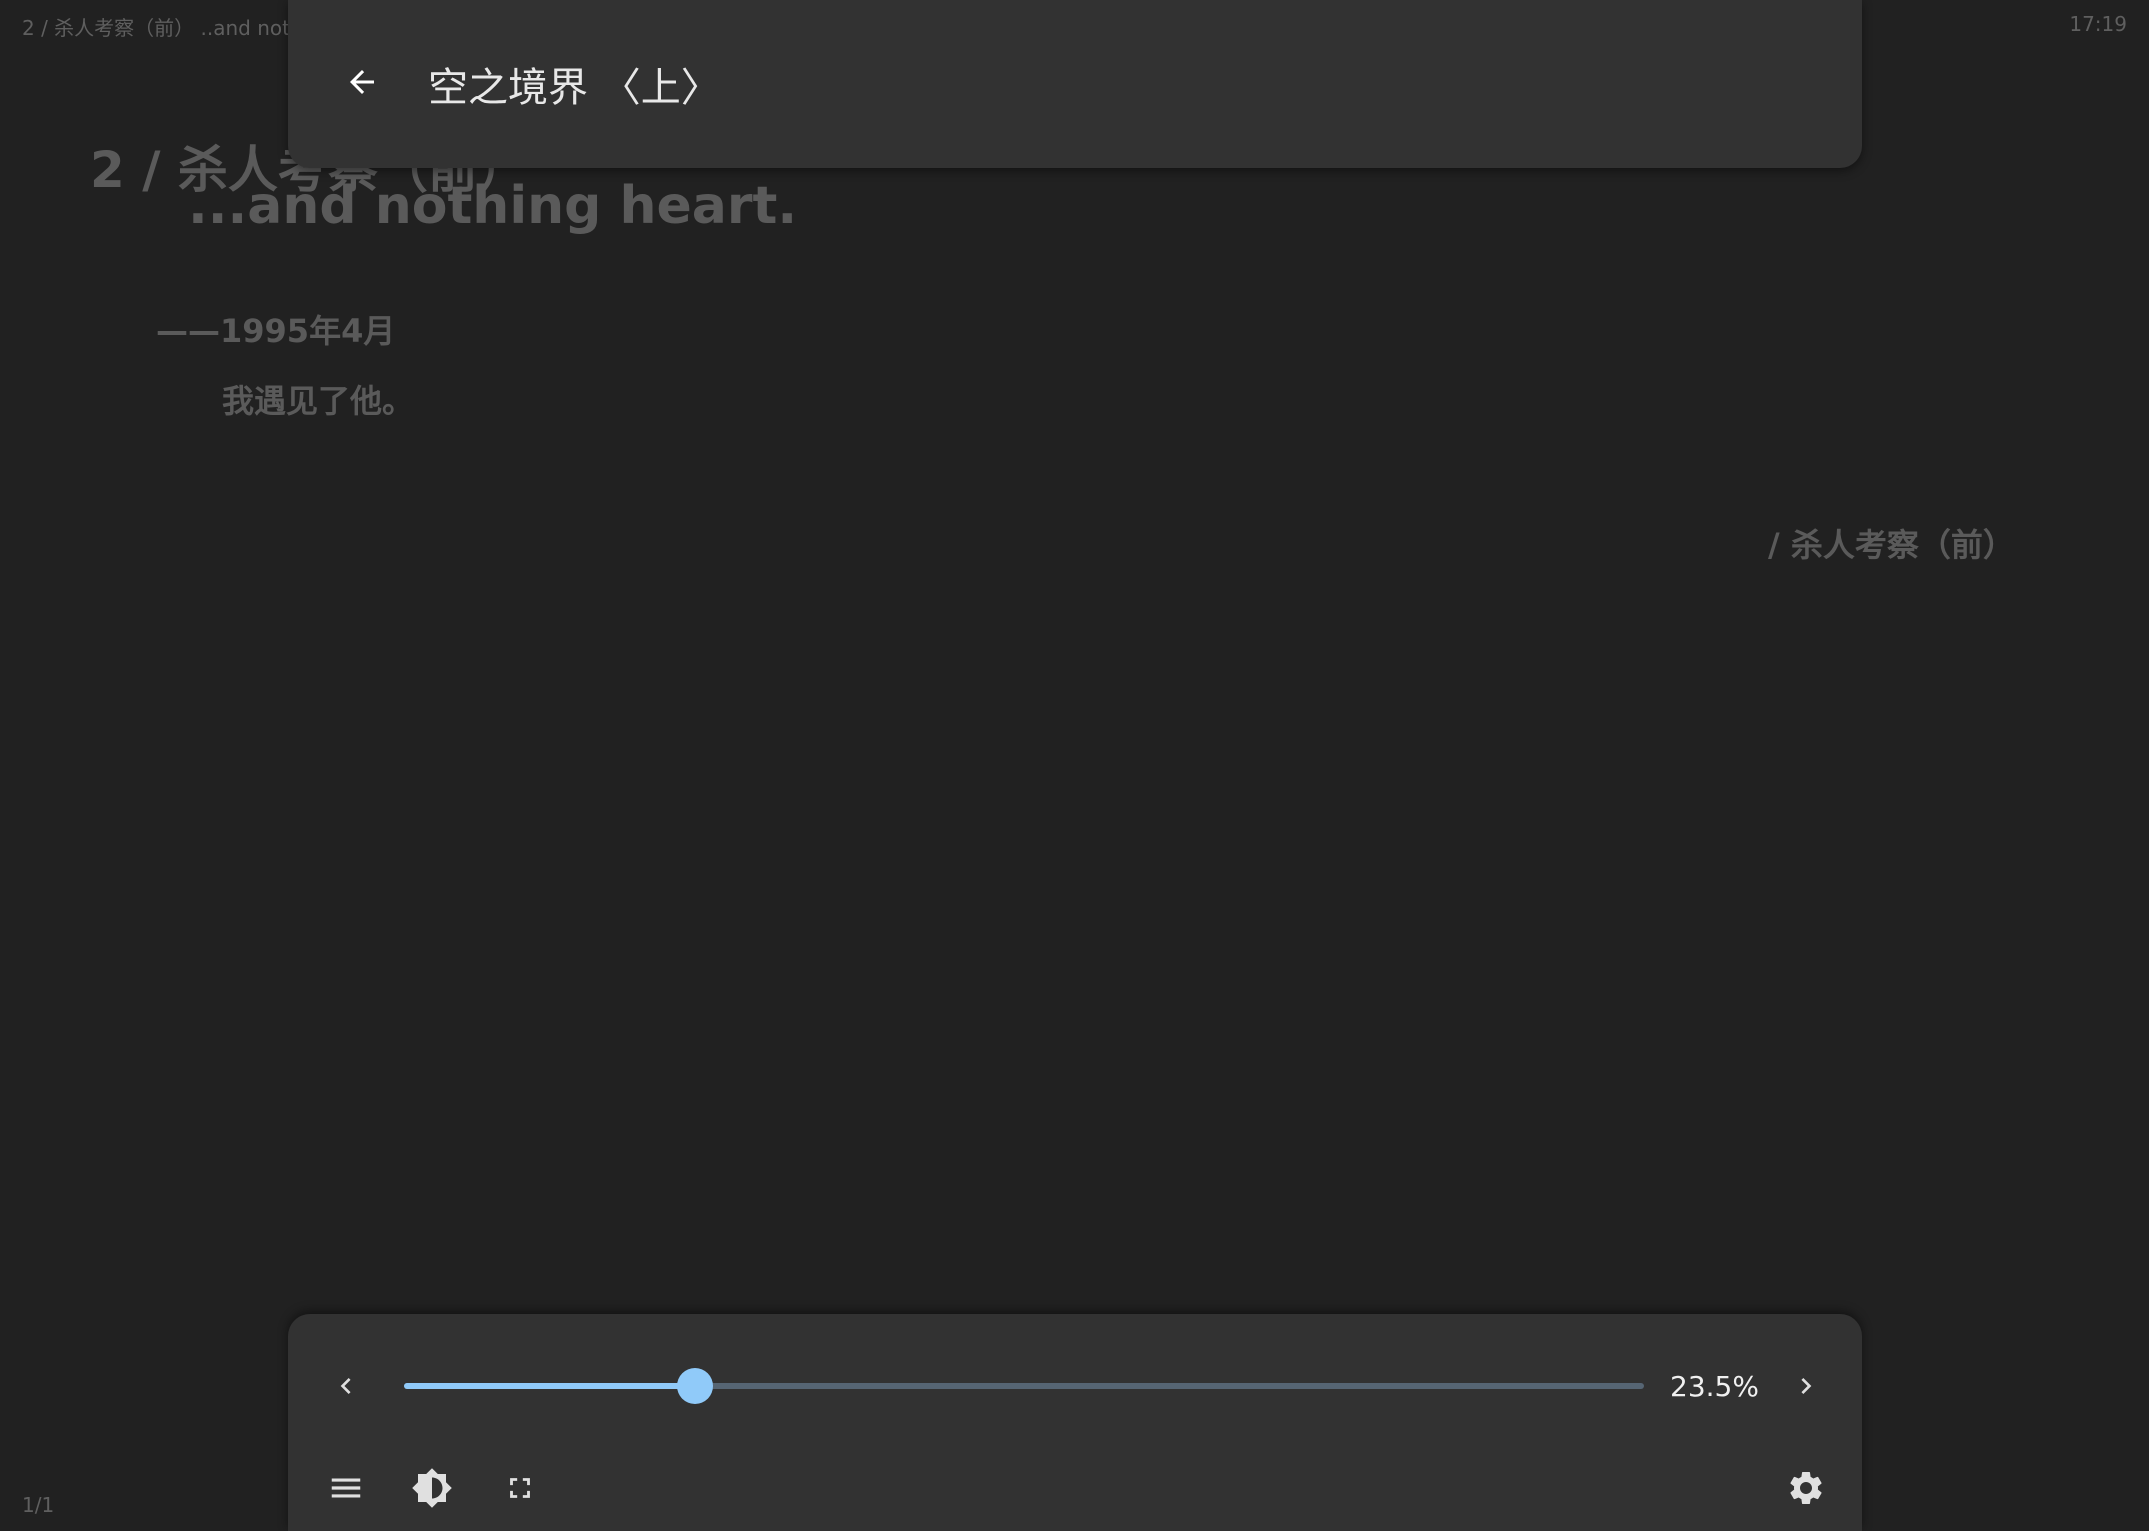  What do you see at coordinates (318, 401) in the screenshot?
I see `body-line: 我遇见了他。` at bounding box center [318, 401].